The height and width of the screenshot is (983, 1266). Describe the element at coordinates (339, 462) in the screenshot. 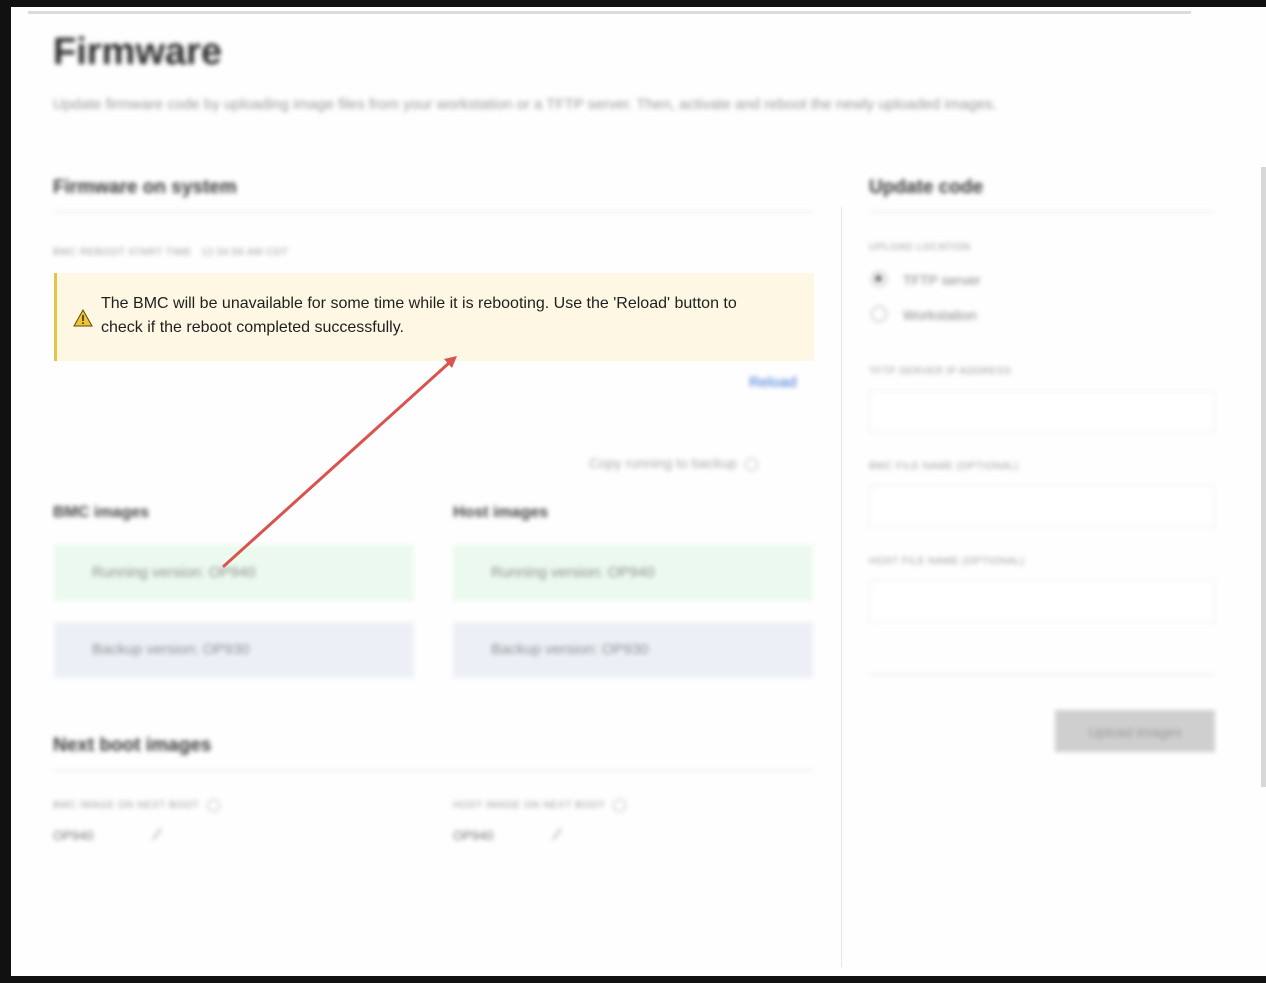

I see `annotation-arrow` at that location.